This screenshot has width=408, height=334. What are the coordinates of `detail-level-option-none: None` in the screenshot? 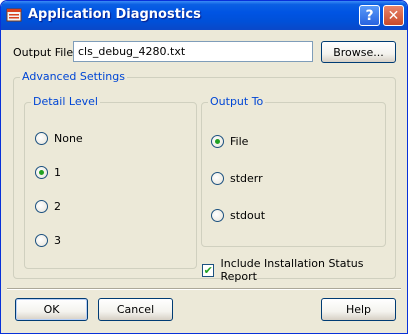 It's located at (59, 138).